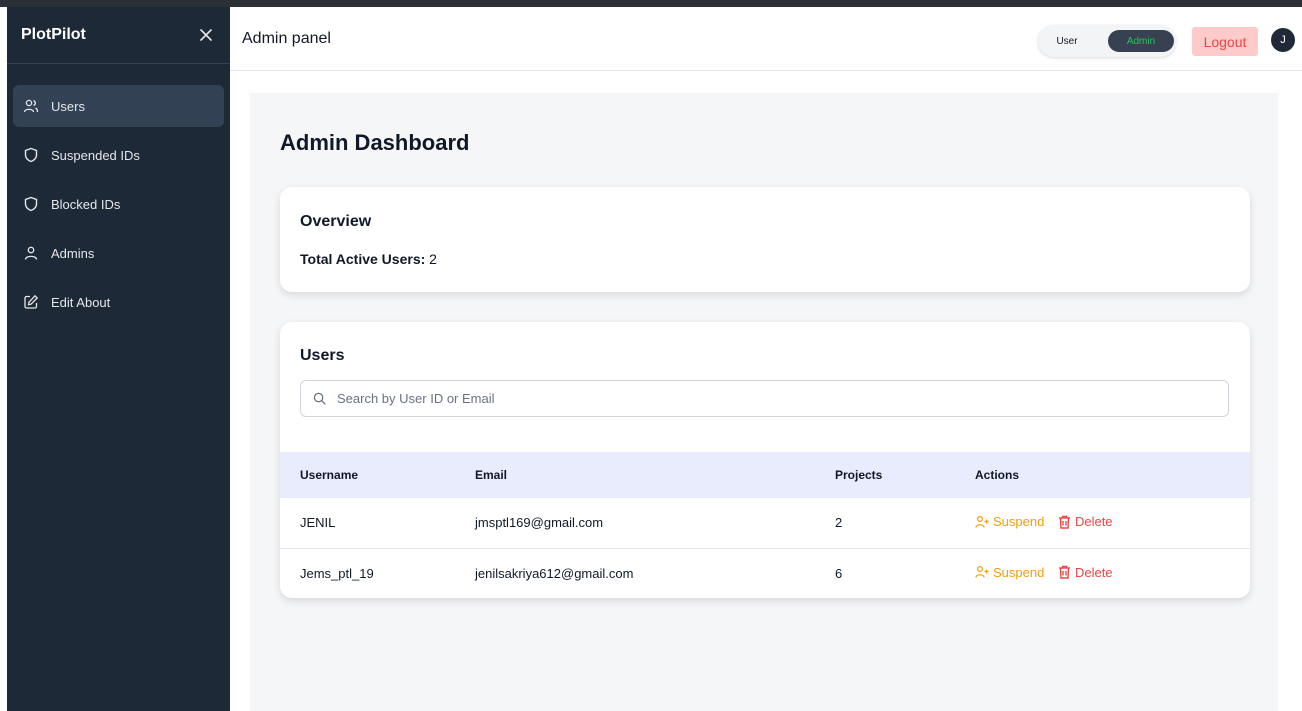 The width and height of the screenshot is (1302, 711). Describe the element at coordinates (777, 398) in the screenshot. I see `search-input` at that location.